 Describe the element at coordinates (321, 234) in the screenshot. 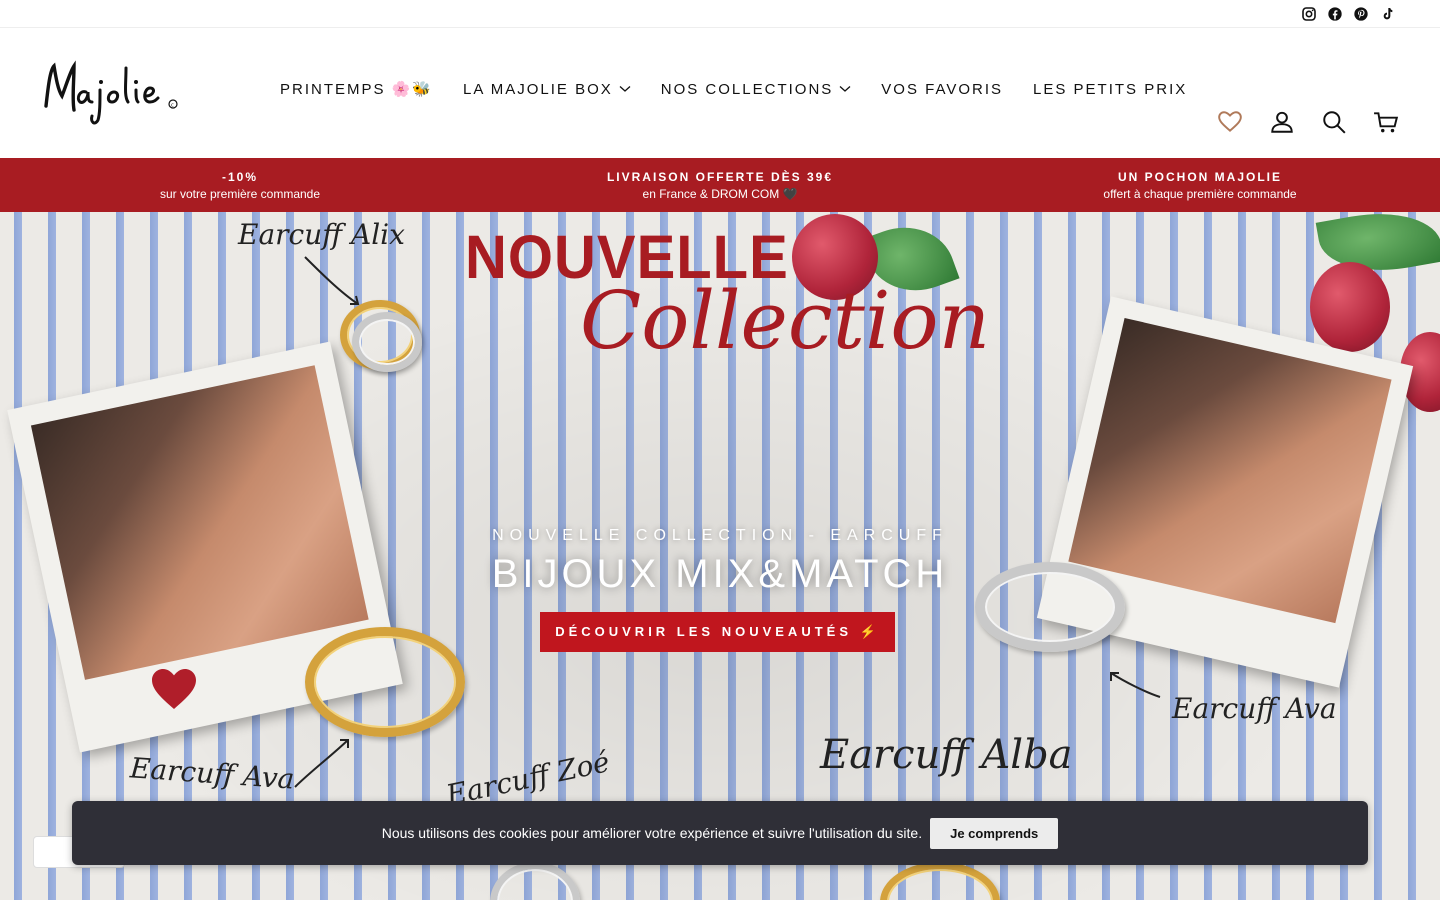

I see `label-earcuff-alix: Earcuff Alix` at that location.